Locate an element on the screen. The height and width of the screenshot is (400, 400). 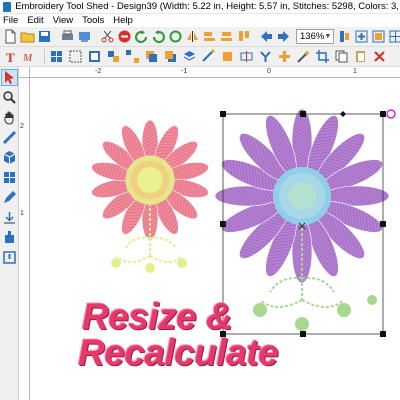
zoom-tool is located at coordinates (9, 97).